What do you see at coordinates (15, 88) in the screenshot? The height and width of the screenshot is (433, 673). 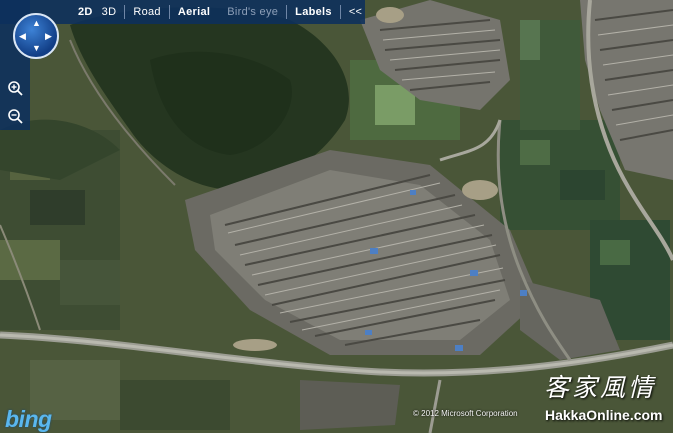 I see `zoom-in-icon` at bounding box center [15, 88].